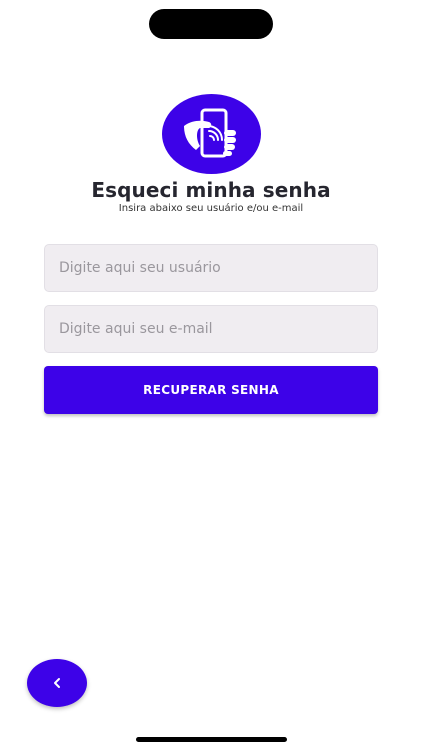  What do you see at coordinates (211, 268) in the screenshot?
I see `username-field` at bounding box center [211, 268].